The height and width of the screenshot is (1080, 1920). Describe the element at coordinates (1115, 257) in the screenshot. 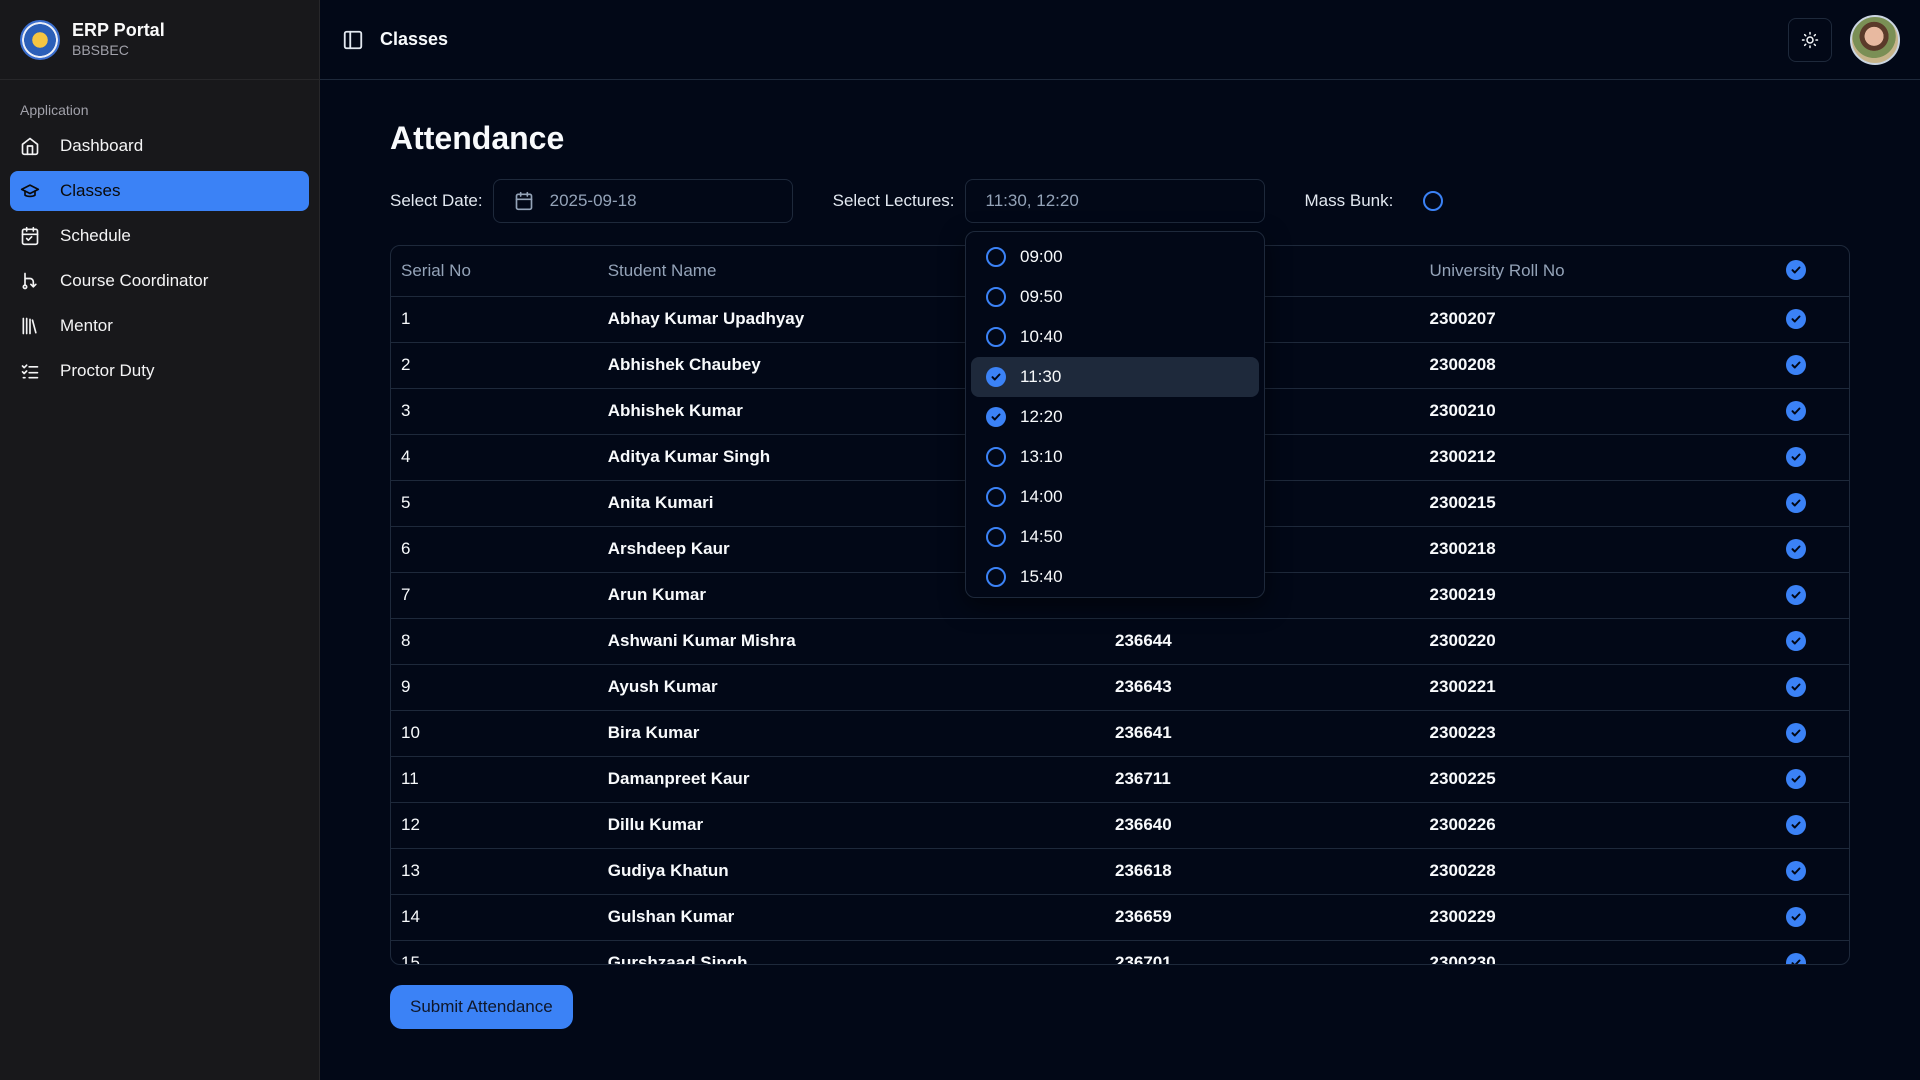

I see `lecture-option-0900: 09:00` at that location.